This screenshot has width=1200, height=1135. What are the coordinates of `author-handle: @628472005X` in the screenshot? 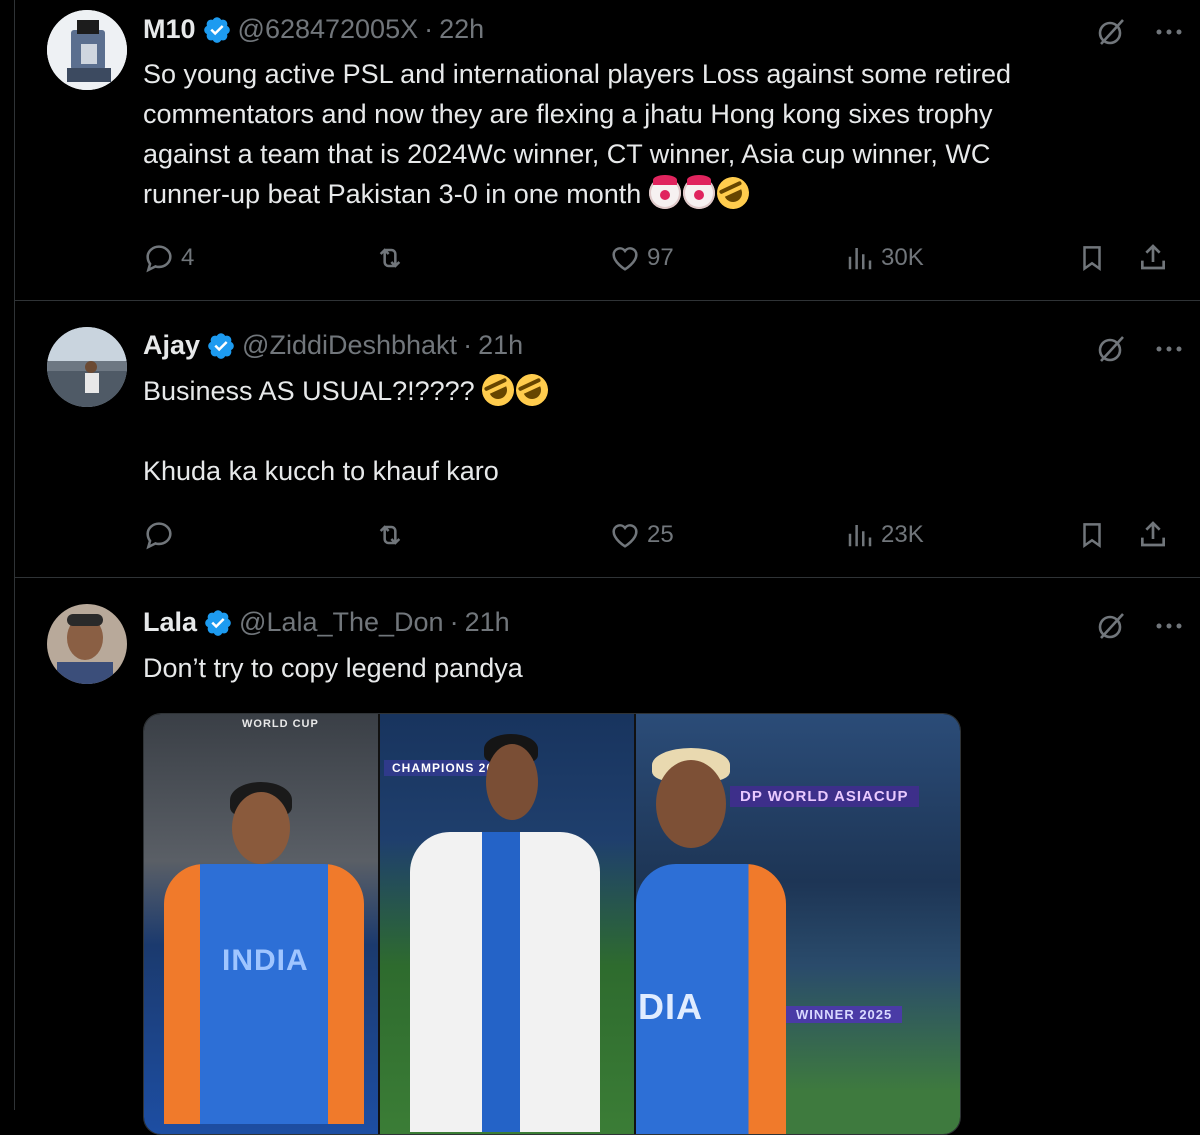 It's located at (328, 29).